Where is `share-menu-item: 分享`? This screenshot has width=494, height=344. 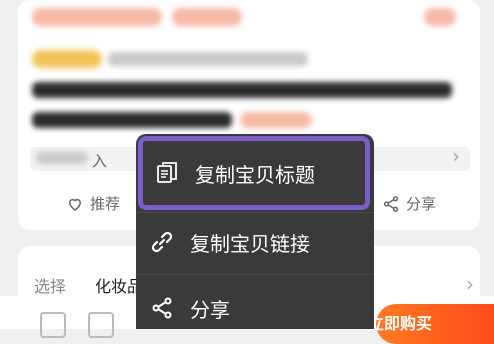 share-menu-item: 分享 is located at coordinates (255, 308).